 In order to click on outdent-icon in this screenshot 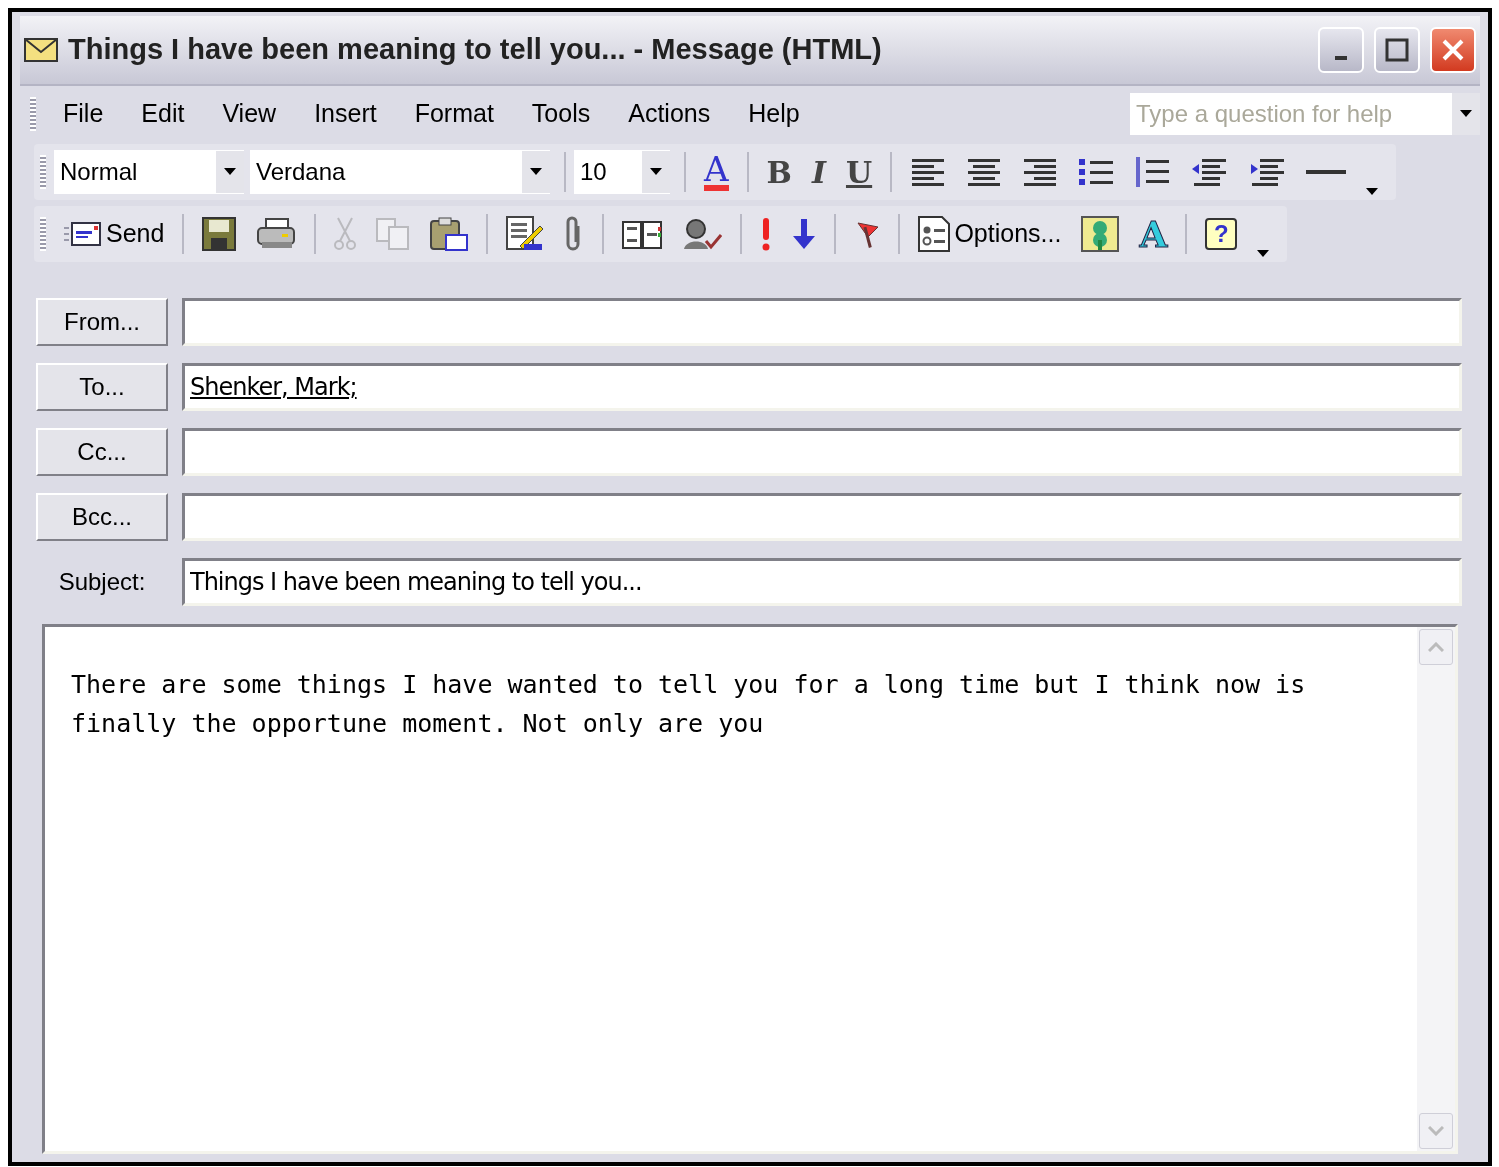, I will do `click(1209, 172)`.